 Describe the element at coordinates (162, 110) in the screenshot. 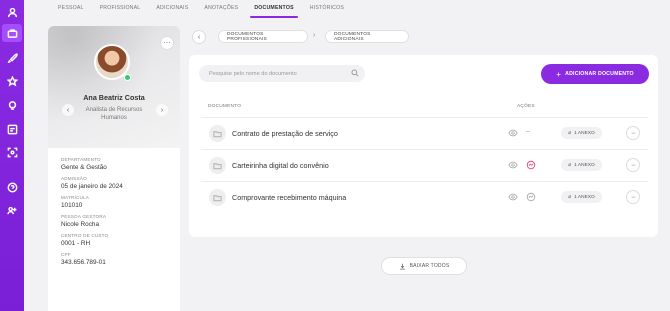

I see `next-employee-button: ›` at that location.